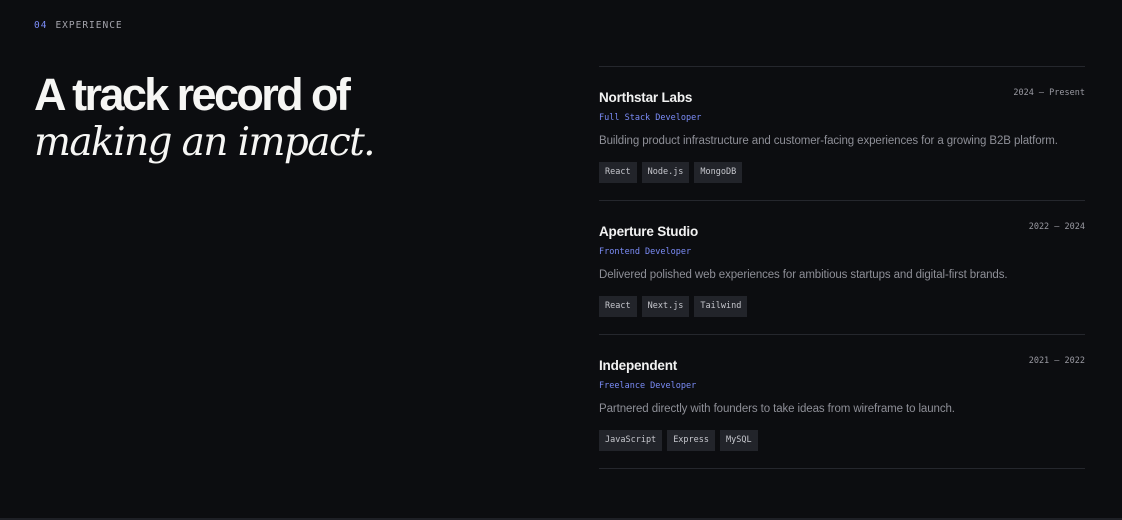 This screenshot has height=520, width=1122. I want to click on tech-tag: Node.js, so click(665, 172).